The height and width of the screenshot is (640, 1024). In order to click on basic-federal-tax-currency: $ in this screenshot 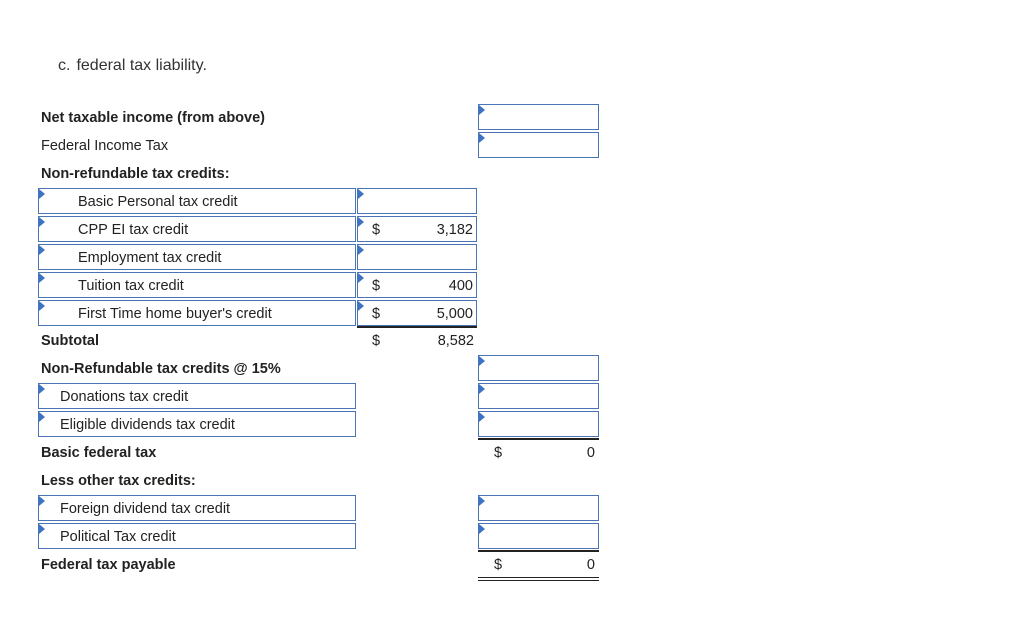, I will do `click(498, 453)`.